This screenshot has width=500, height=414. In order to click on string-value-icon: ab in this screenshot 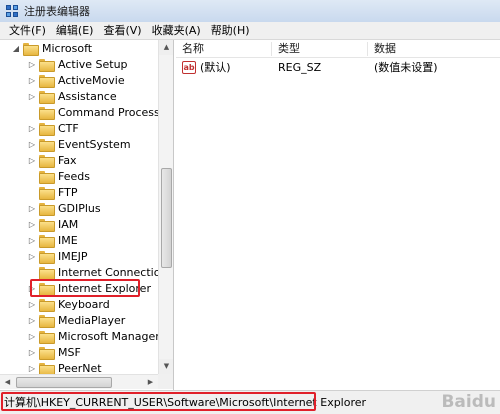, I will do `click(189, 67)`.